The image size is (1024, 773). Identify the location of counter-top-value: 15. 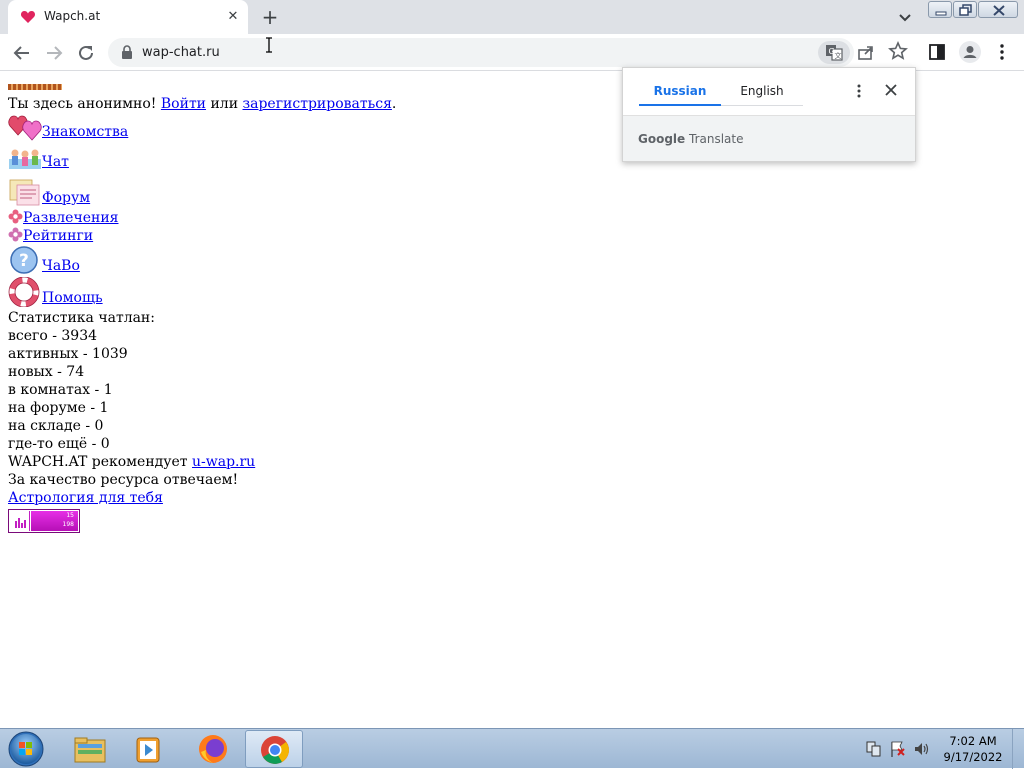
(70, 515).